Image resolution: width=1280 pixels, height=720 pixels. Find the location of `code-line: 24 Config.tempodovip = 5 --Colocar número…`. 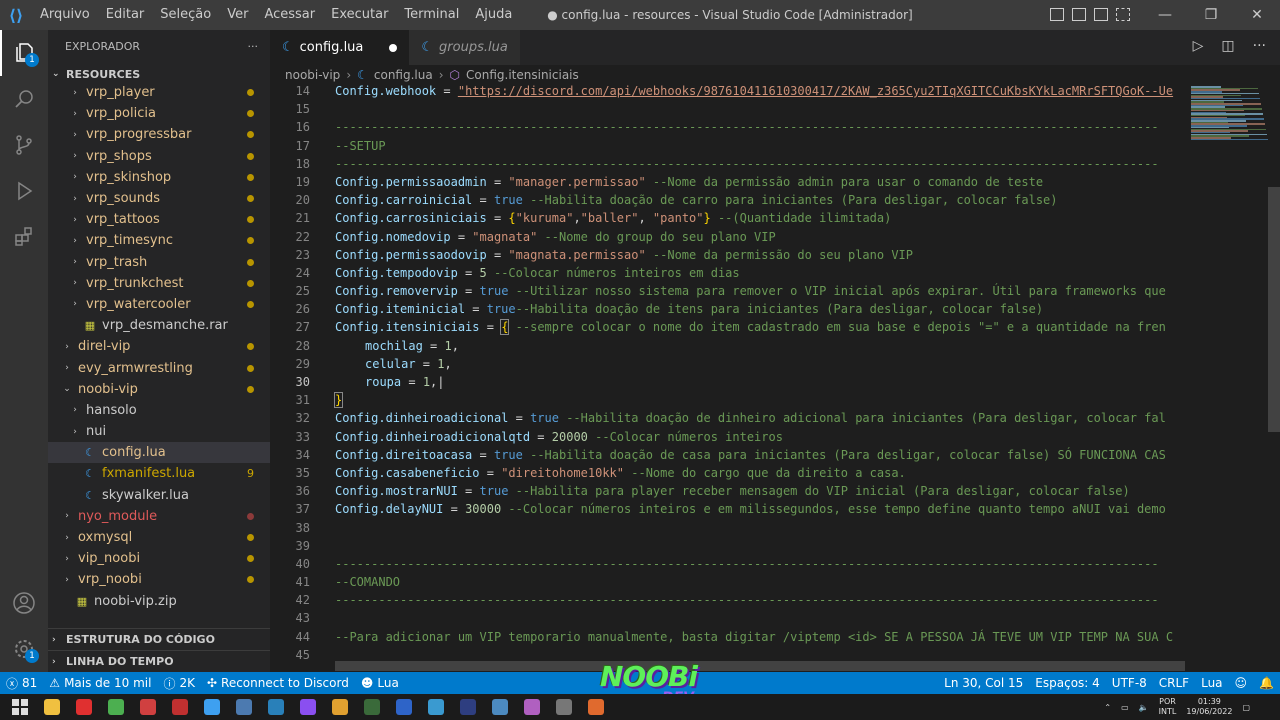

code-line: 24 Config.tempodovip = 5 --Colocar número… is located at coordinates (727, 273).